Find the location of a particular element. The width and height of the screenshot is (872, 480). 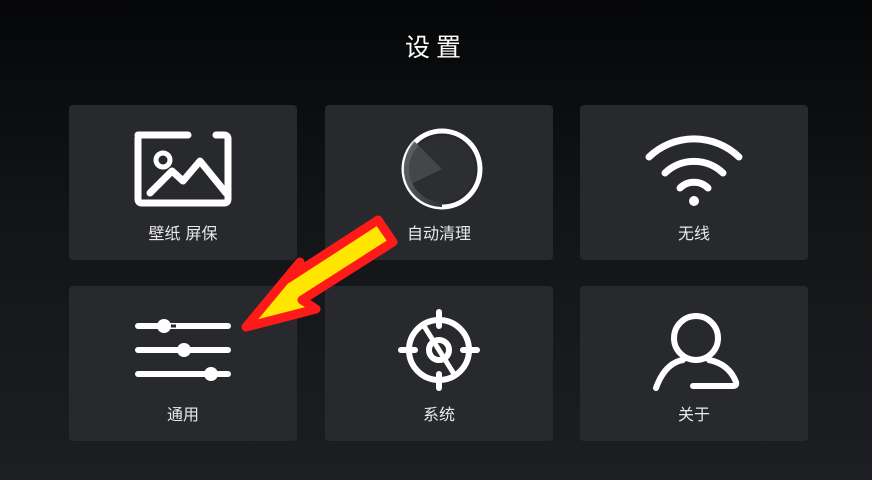

system-wheel-icon is located at coordinates (439, 350).